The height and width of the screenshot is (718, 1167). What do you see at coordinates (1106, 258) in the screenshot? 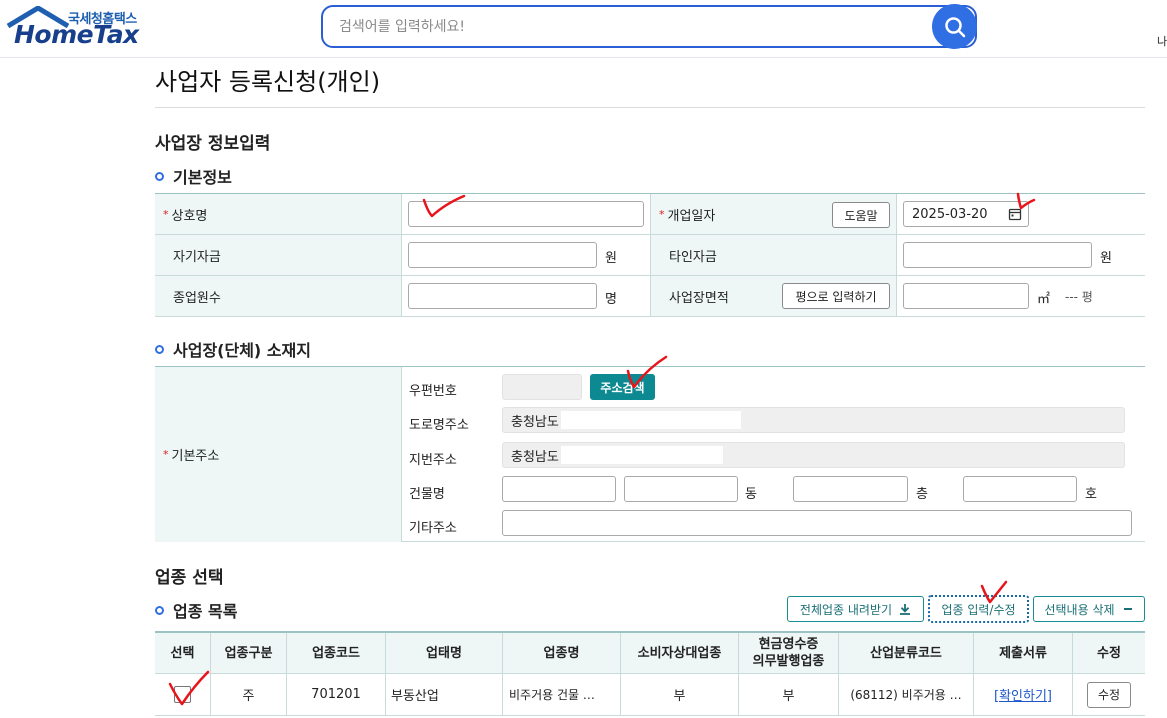
I see `other-capital-unit: 원` at bounding box center [1106, 258].